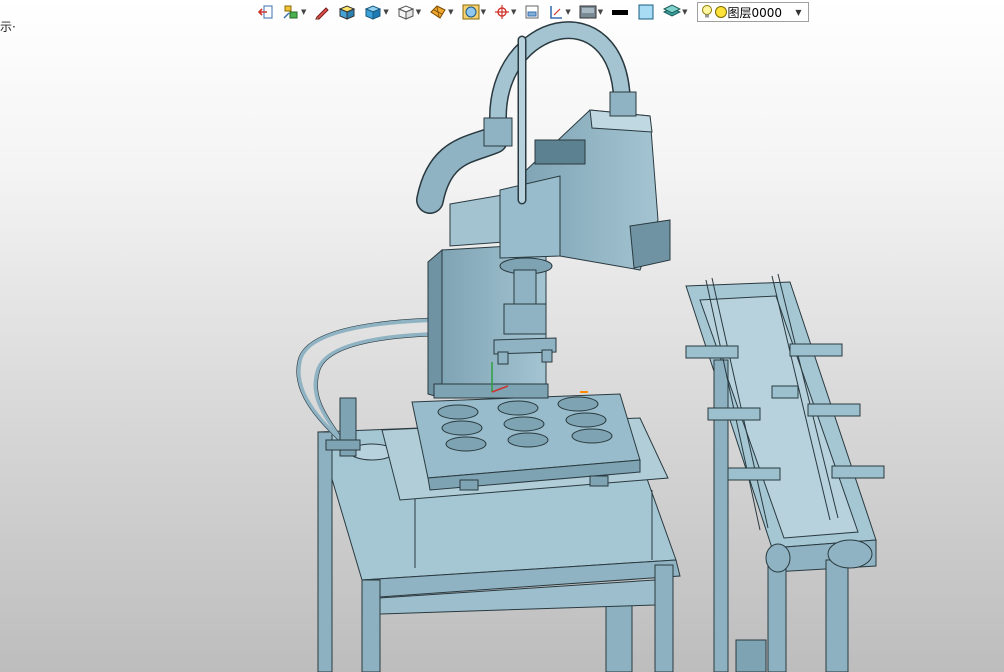  I want to click on view-toolbar: ▼ ▼ ▼ ▼ ▼ ▼ ▼ ▼ ▼ 图层0000 ▼, so click(532, 12).